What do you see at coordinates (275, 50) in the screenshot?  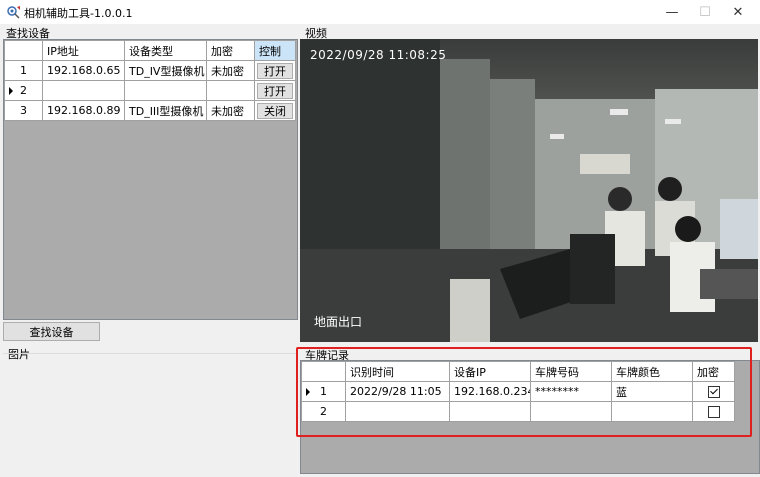 I see `column-header-control: 控制` at bounding box center [275, 50].